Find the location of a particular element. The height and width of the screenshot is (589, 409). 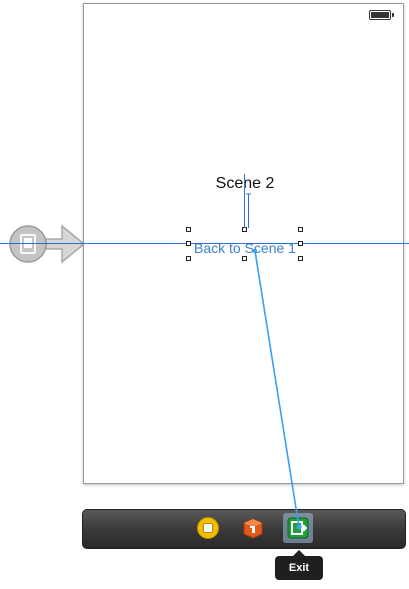

exit-tooltip: Exit is located at coordinates (299, 565).